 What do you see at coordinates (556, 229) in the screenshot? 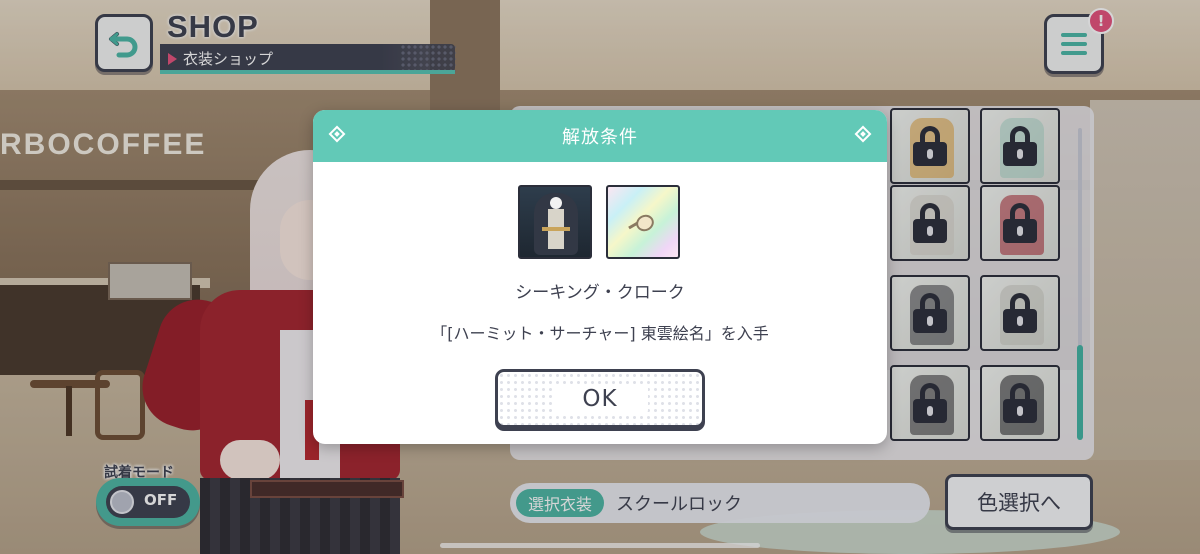
I see `costume-band` at bounding box center [556, 229].